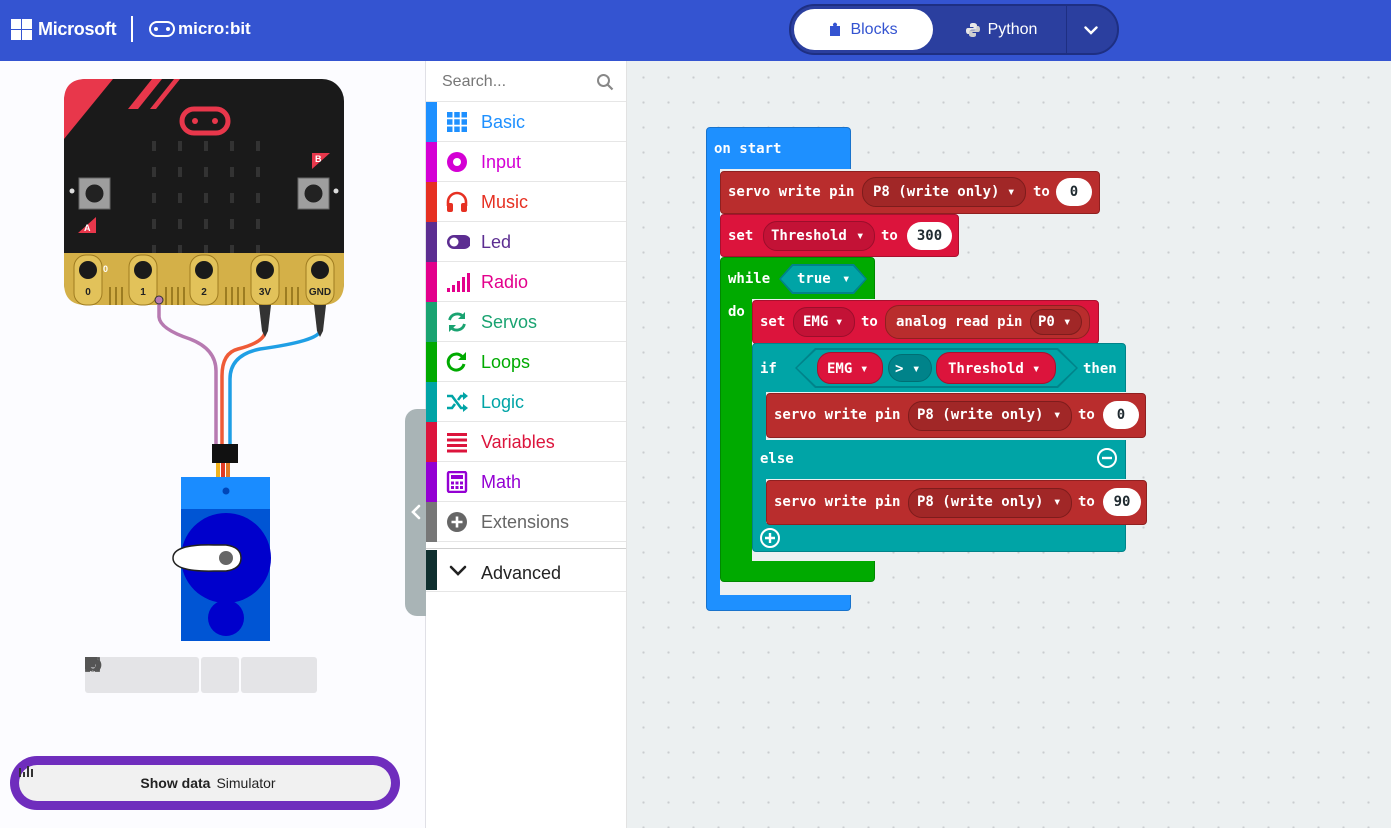  I want to click on pin-3v-clip, so click(265, 321).